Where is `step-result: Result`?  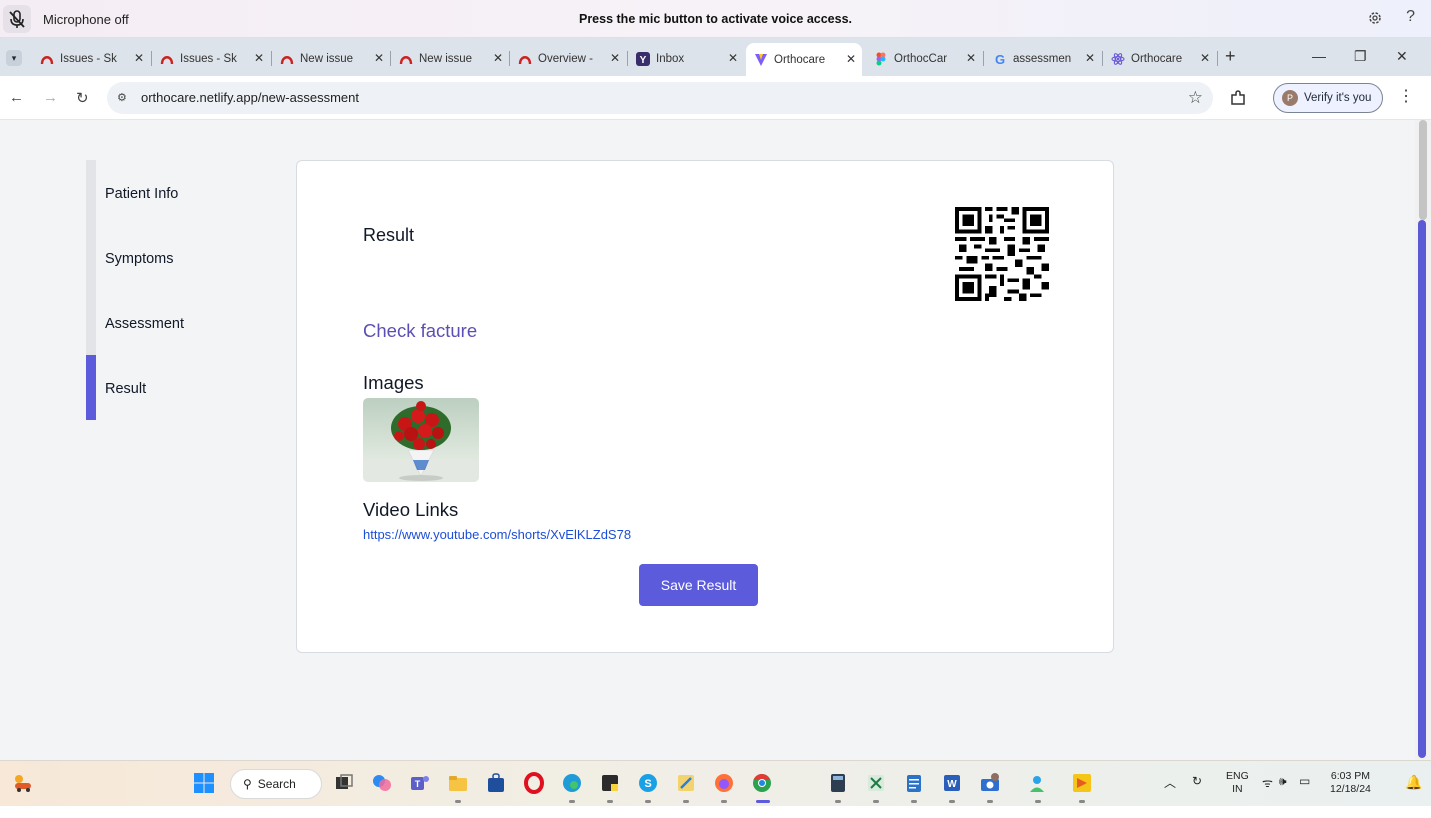
step-result: Result is located at coordinates (125, 389).